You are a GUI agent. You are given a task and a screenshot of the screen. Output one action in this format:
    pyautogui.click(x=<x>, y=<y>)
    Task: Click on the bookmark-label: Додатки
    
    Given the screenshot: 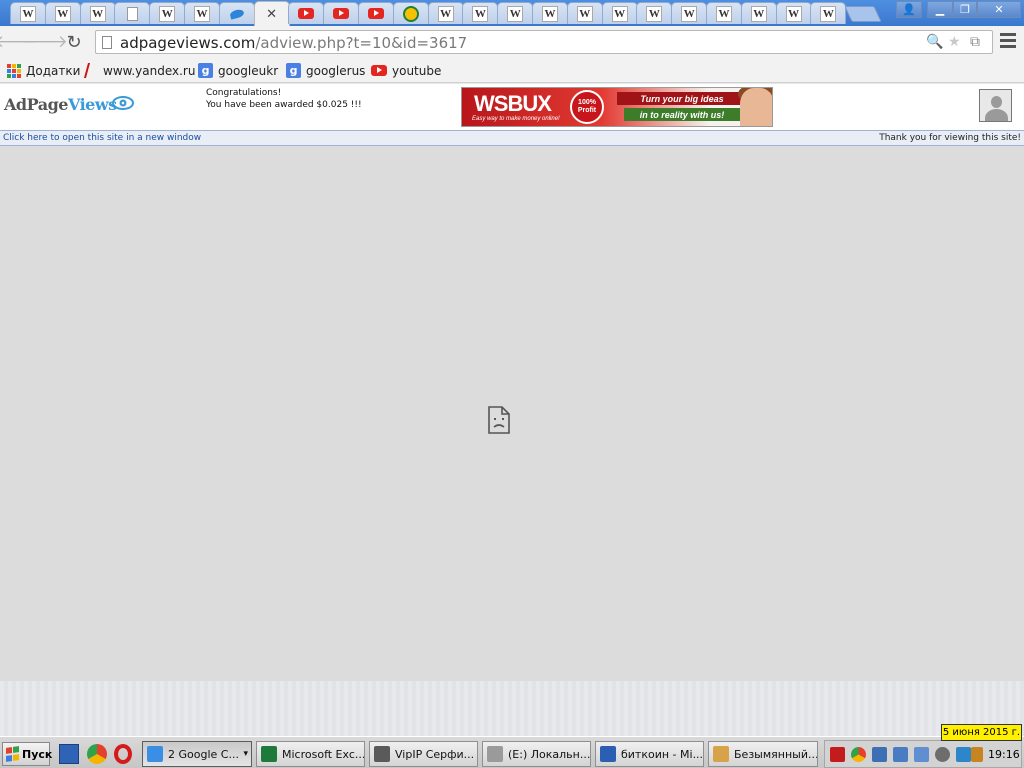 What is the action you would take?
    pyautogui.click(x=53, y=70)
    